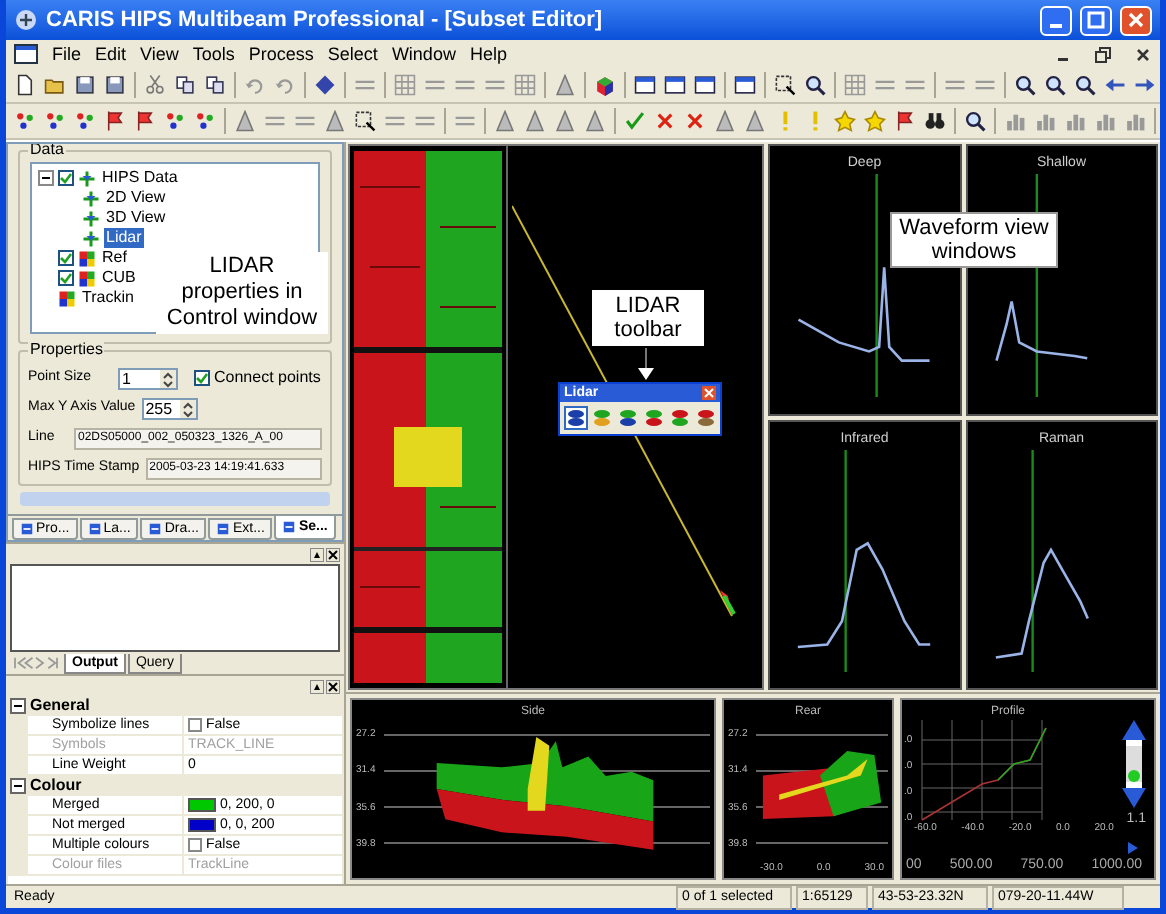 The height and width of the screenshot is (914, 1166). Describe the element at coordinates (159, 54) in the screenshot. I see `menu-item: View` at that location.